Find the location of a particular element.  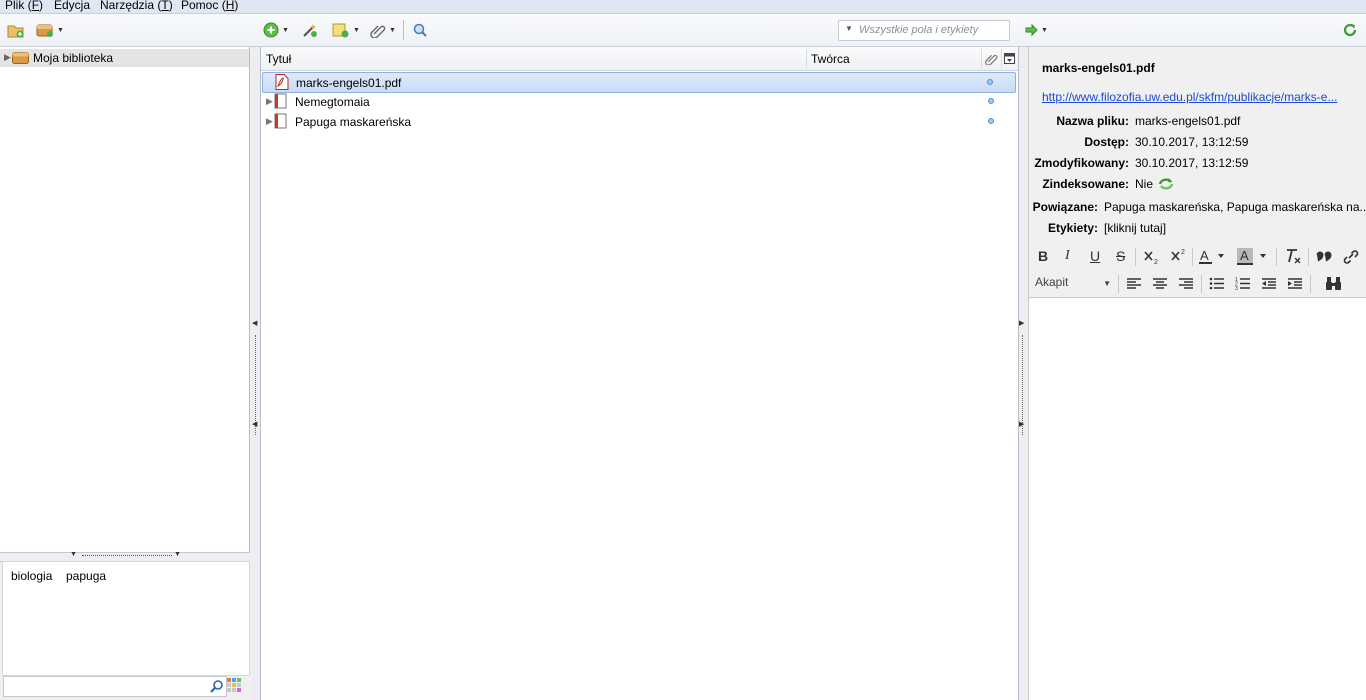

align-right-icon is located at coordinates (1186, 283).